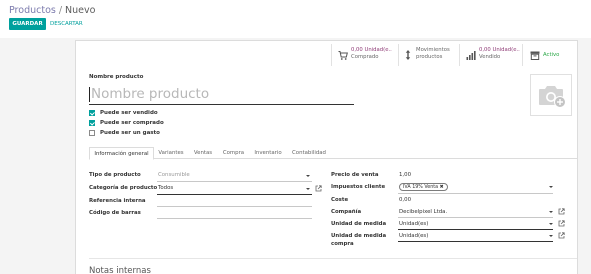  Describe the element at coordinates (92, 133) in the screenshot. I see `checkbox-unchecked-icon` at that location.